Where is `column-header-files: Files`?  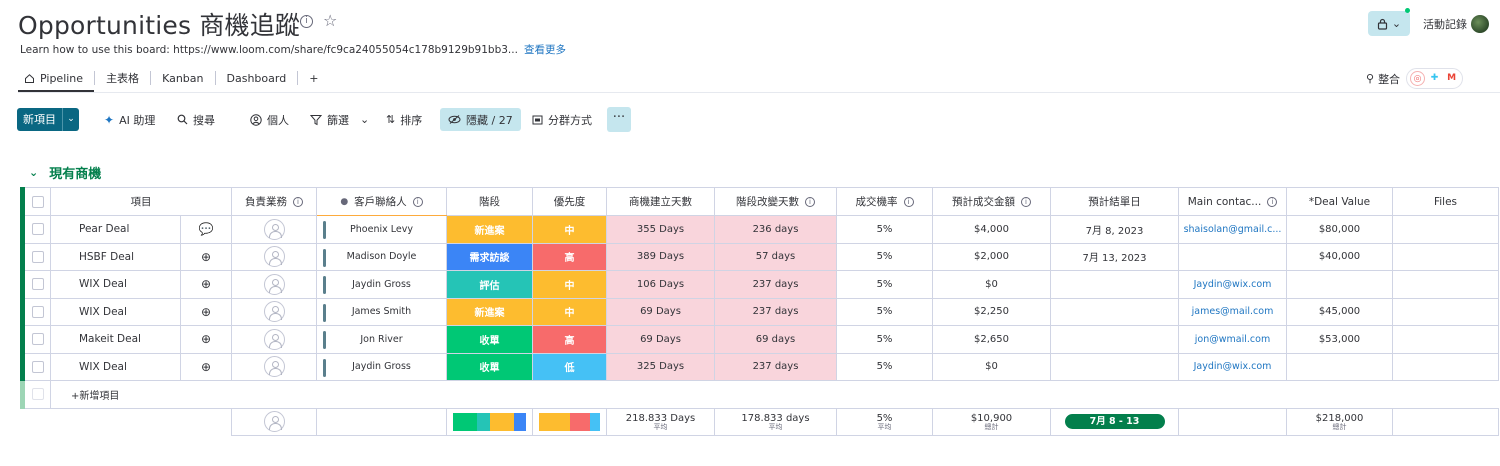
column-header-files: Files is located at coordinates (1445, 201).